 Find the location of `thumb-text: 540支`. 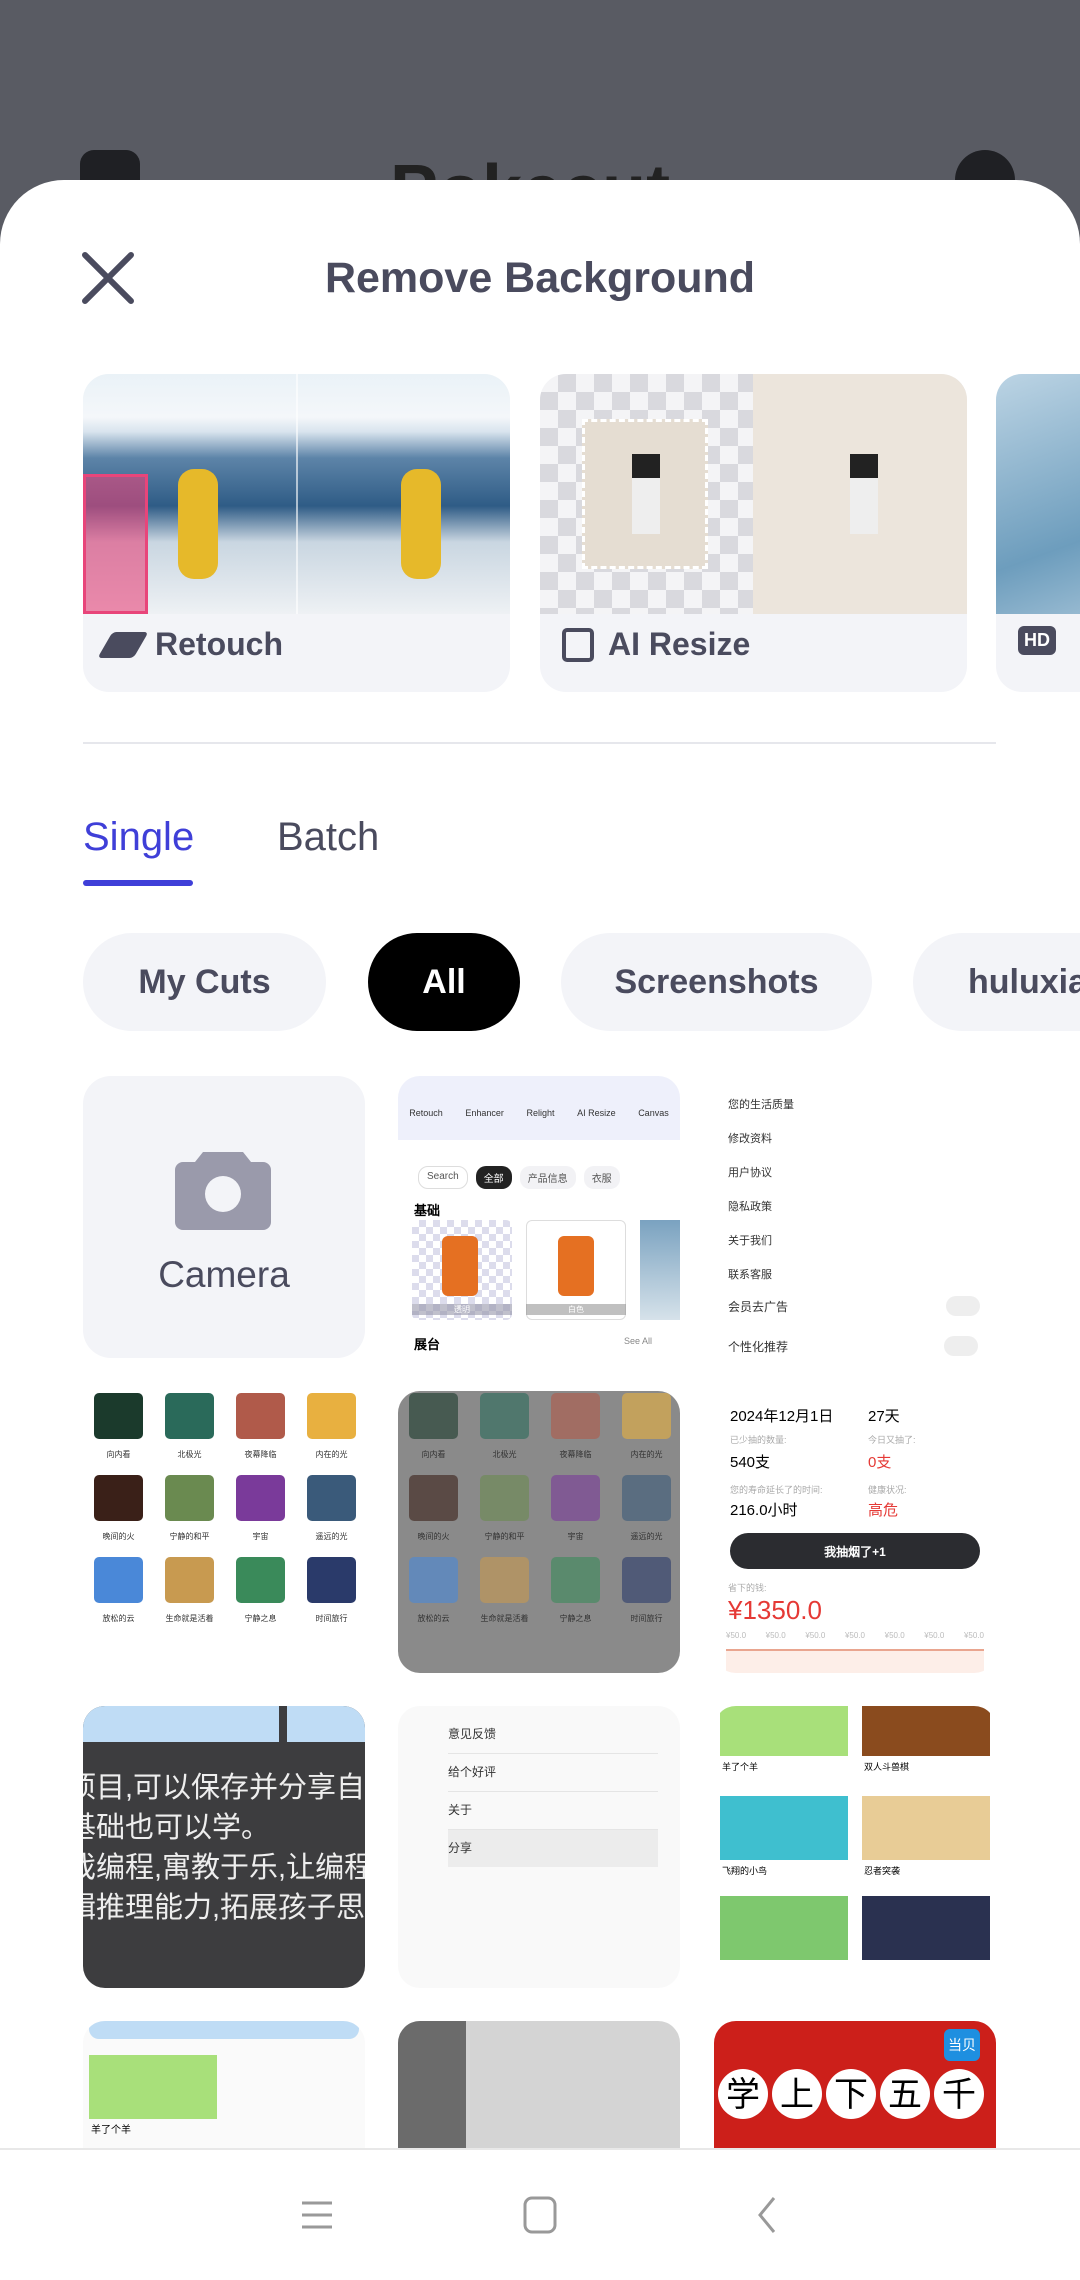

thumb-text: 540支 is located at coordinates (750, 1462).